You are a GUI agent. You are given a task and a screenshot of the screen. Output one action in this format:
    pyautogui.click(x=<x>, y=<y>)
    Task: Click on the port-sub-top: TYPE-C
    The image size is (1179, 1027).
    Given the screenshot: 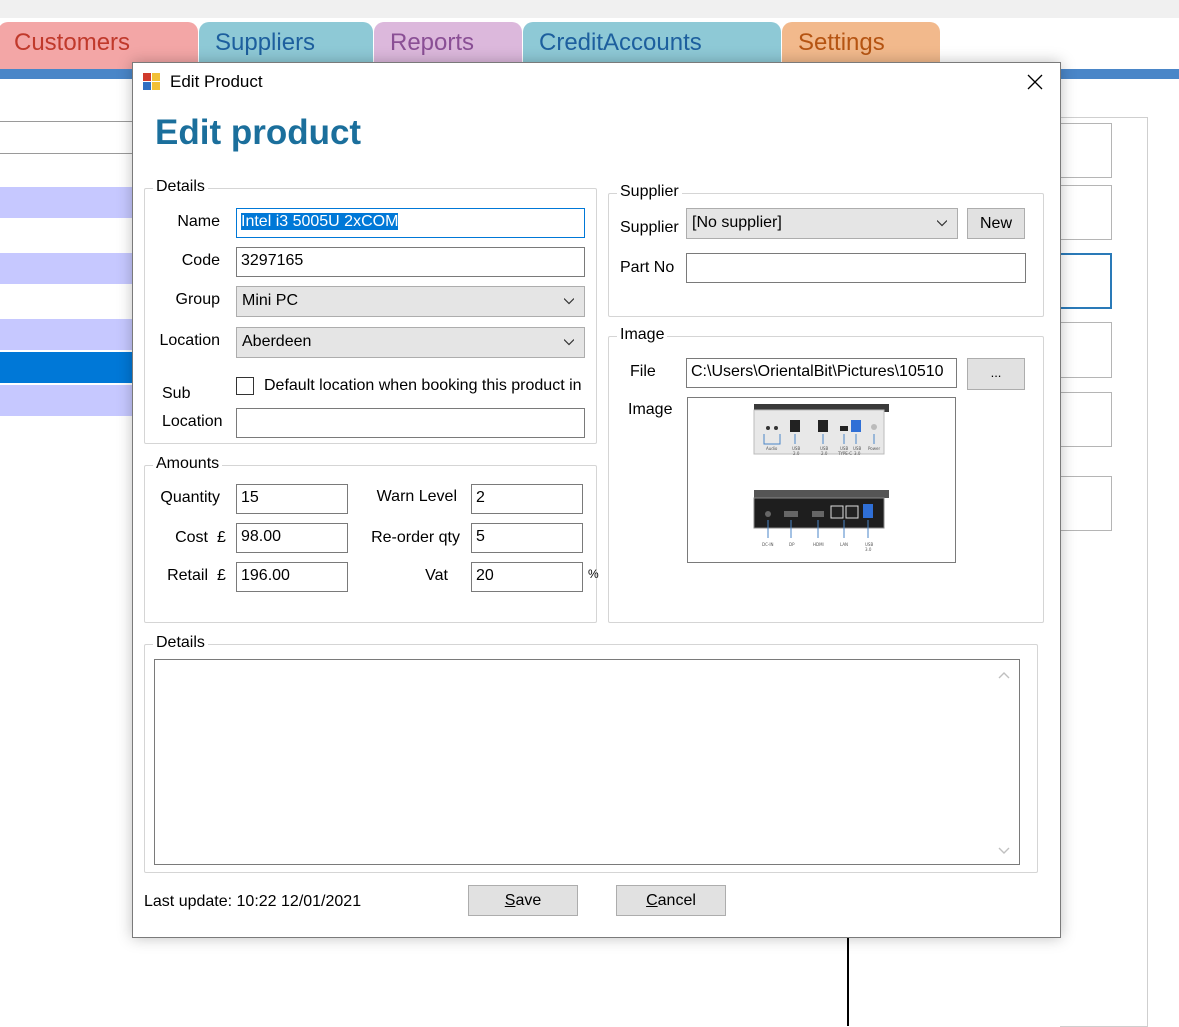 What is the action you would take?
    pyautogui.click(x=844, y=453)
    